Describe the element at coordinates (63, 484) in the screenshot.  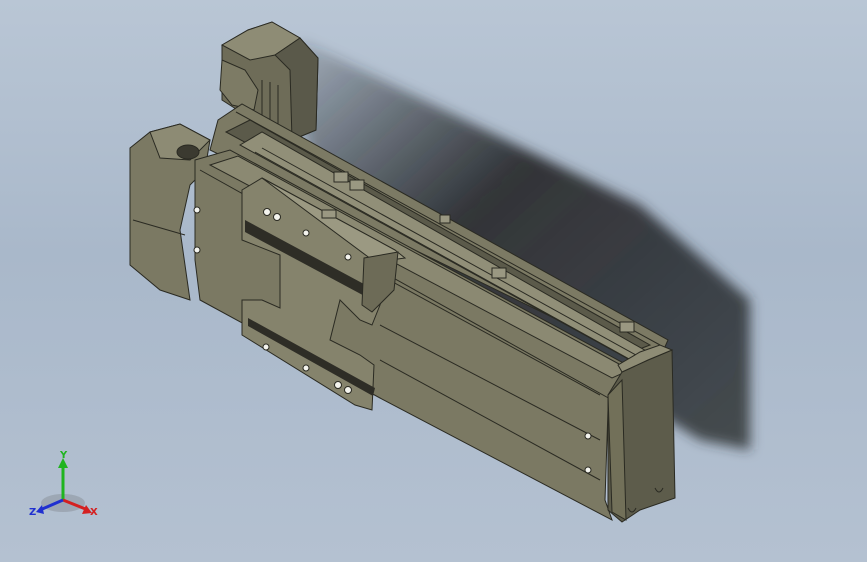
I see `axis-triad: Y X Z` at that location.